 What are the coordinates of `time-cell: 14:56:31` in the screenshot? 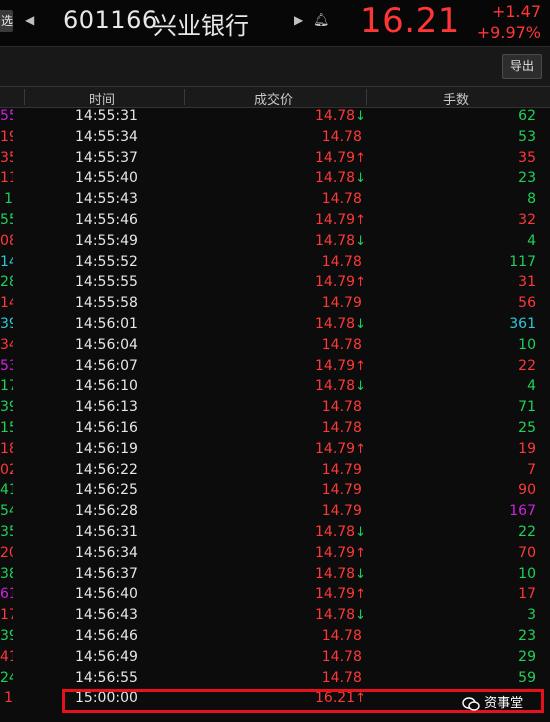 It's located at (106, 532).